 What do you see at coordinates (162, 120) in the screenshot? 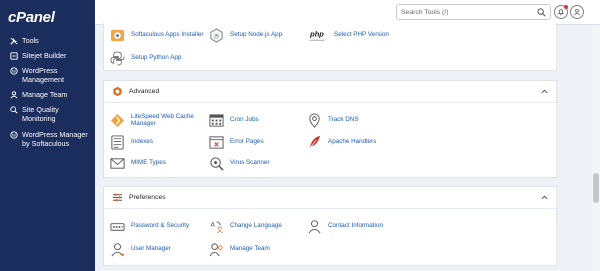
I see `item-label: LiteSpeed Web Cache Manager` at bounding box center [162, 120].